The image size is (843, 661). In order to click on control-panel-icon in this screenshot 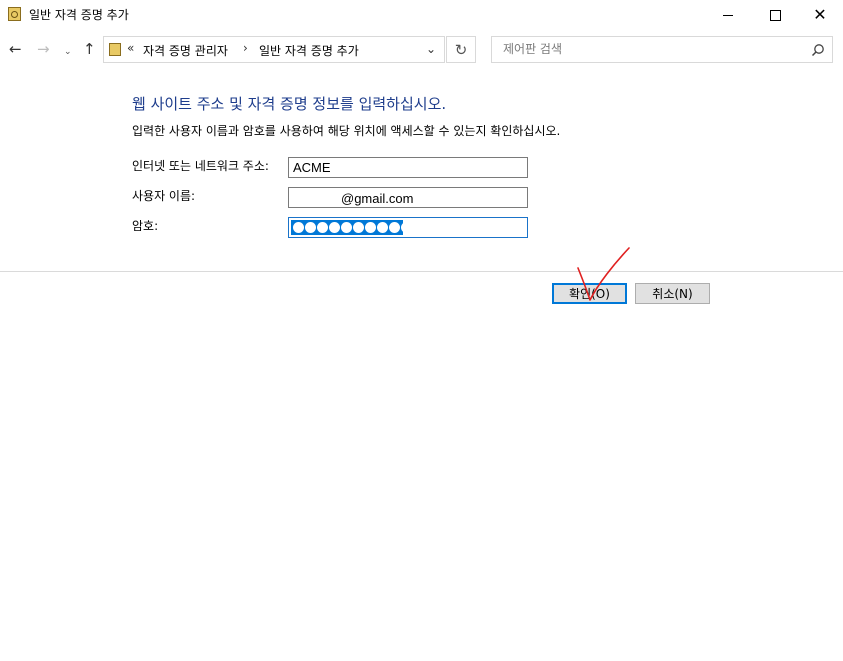, I will do `click(115, 49)`.